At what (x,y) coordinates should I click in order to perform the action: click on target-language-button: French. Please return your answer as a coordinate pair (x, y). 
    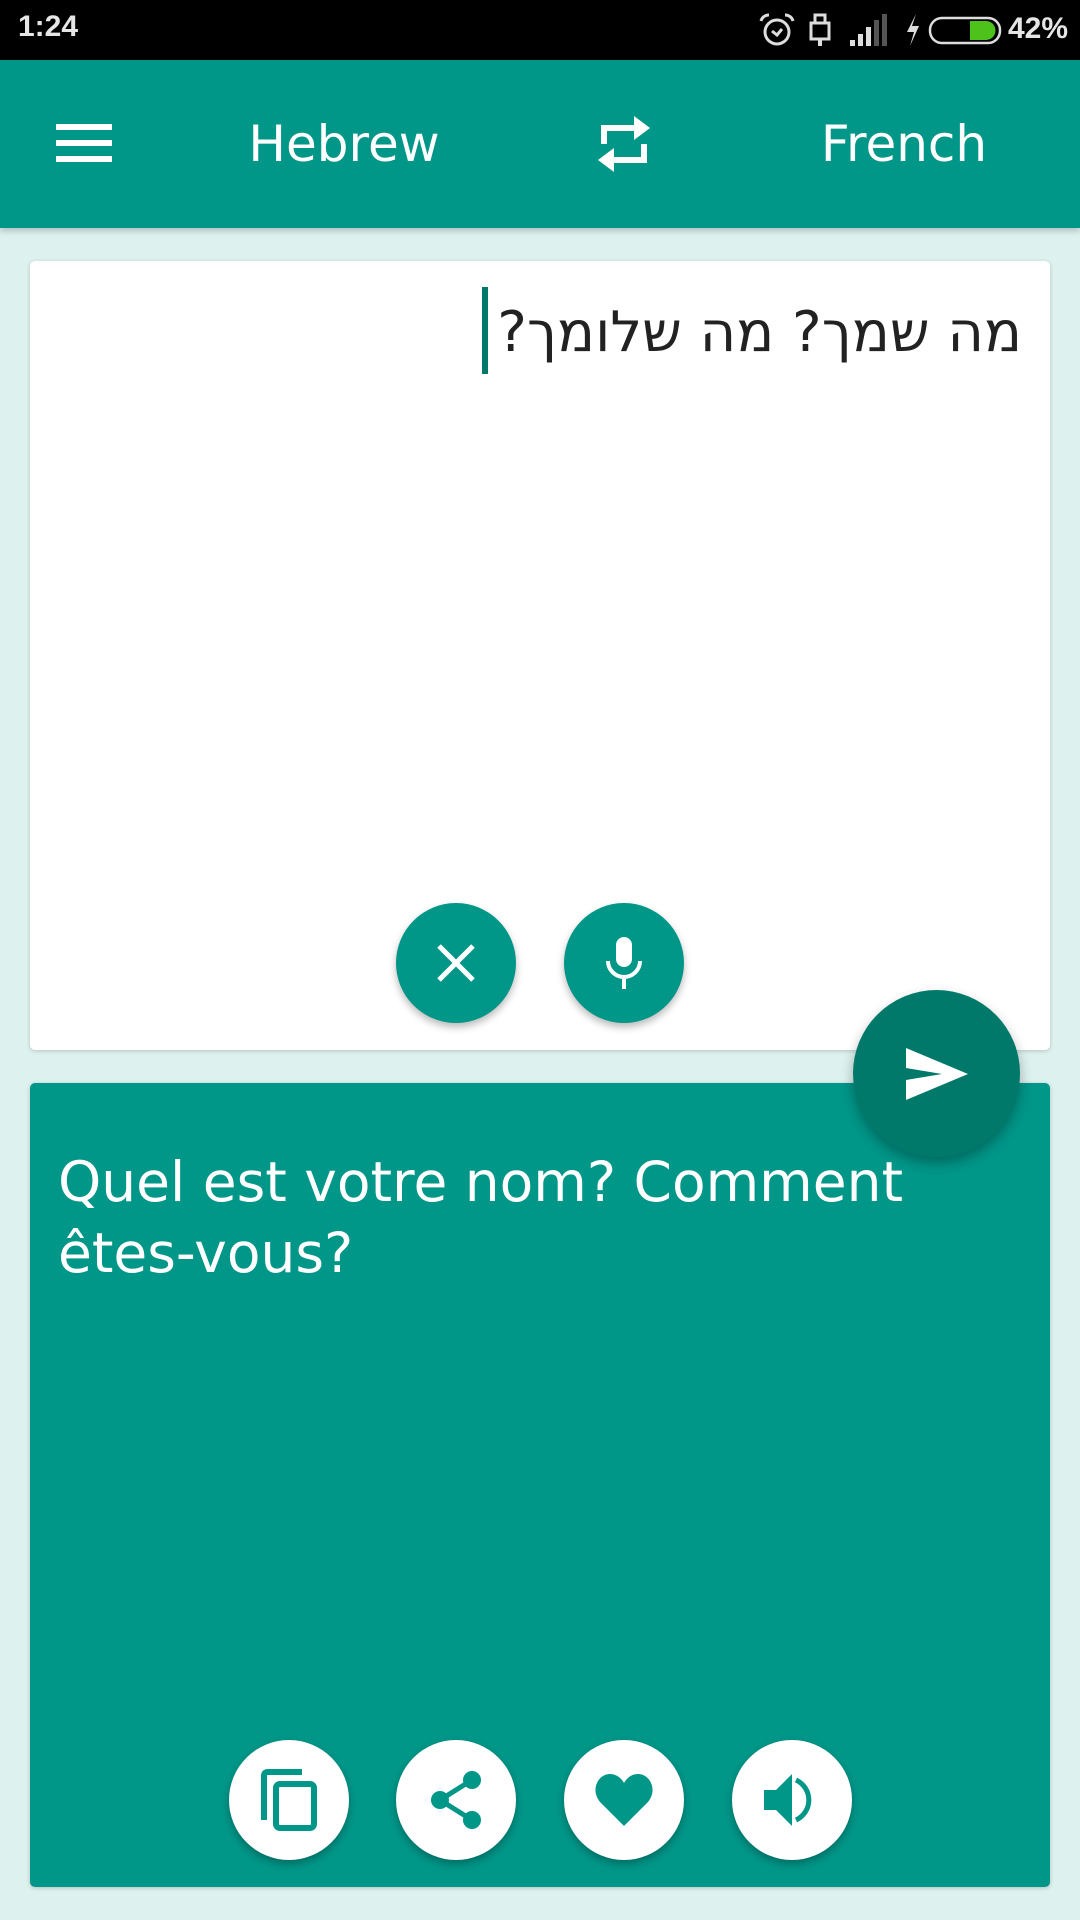
    Looking at the image, I should click on (904, 144).